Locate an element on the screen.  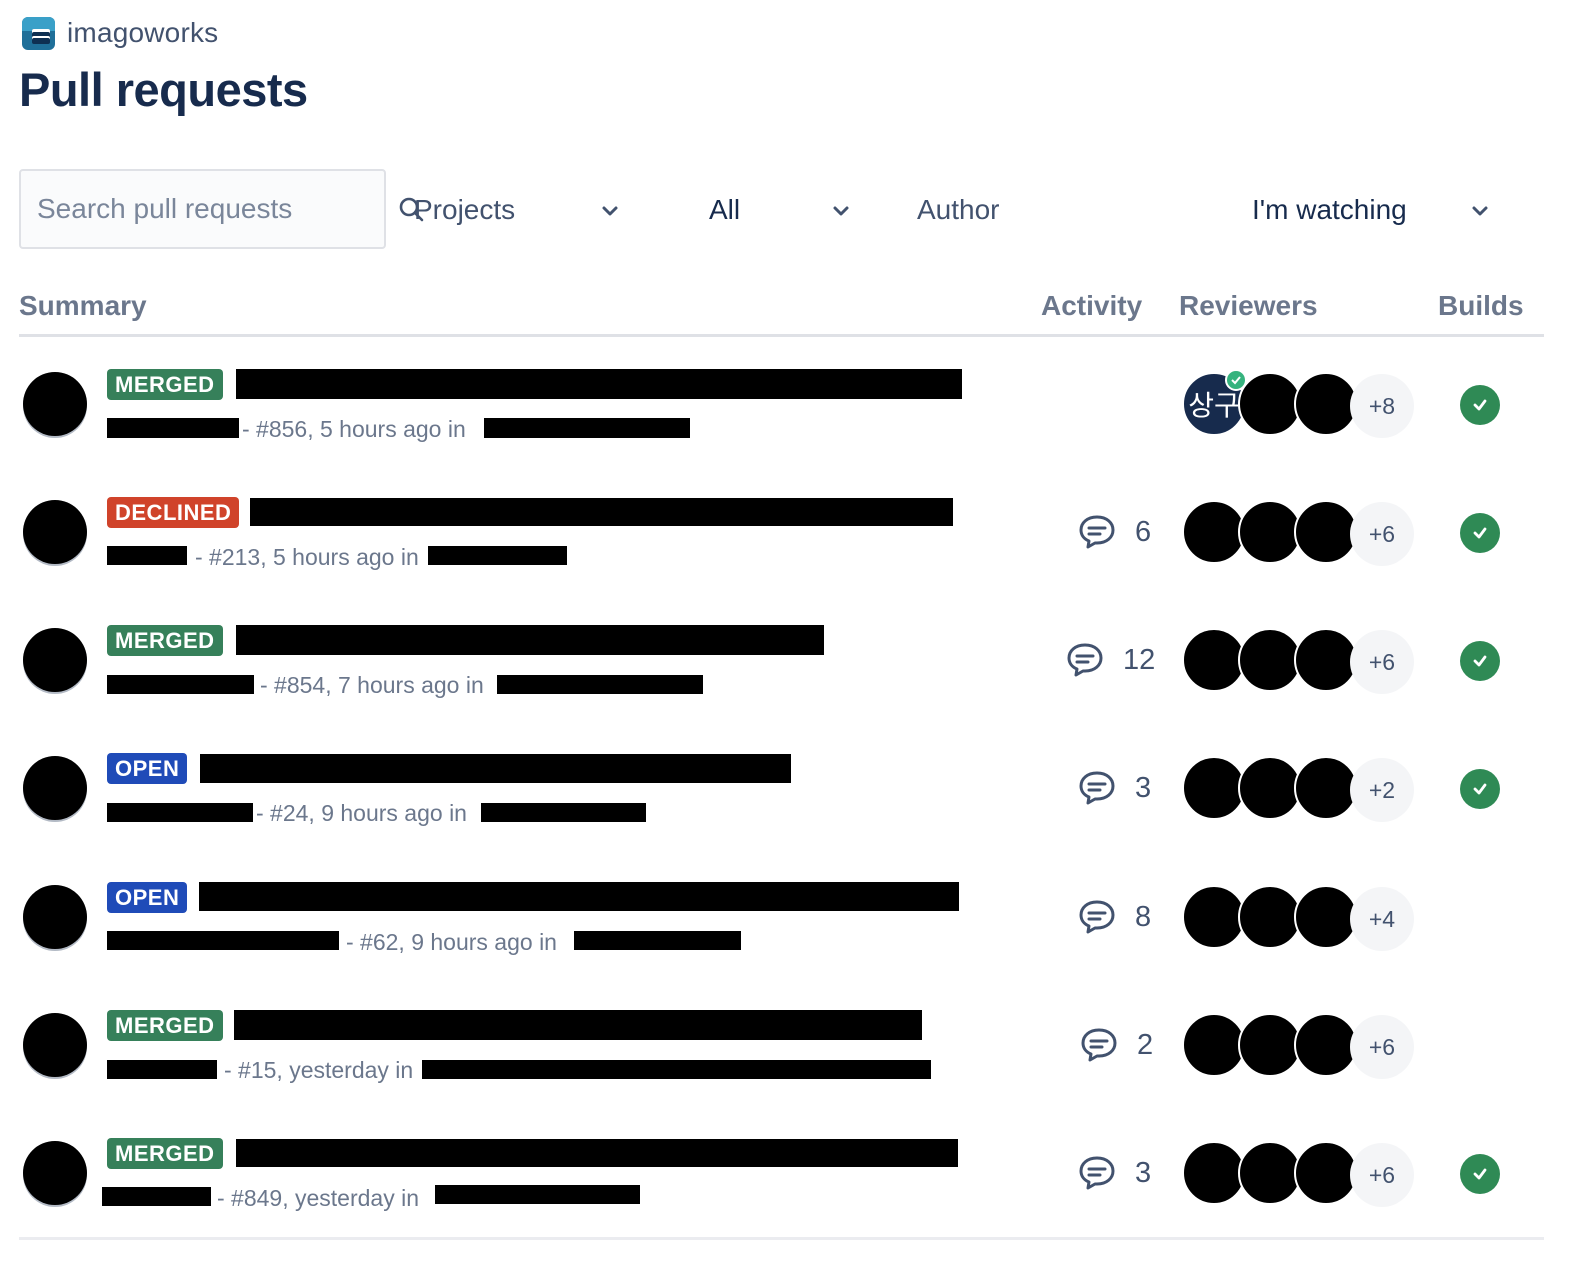
workspace-logo-icon is located at coordinates (38, 33).